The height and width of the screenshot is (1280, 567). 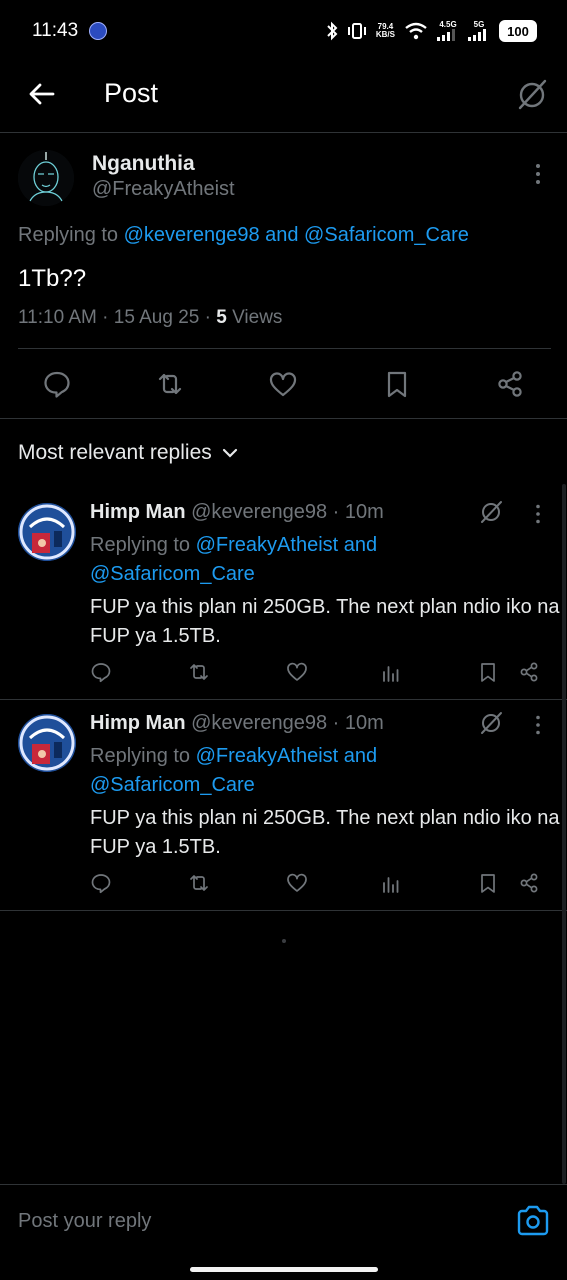 What do you see at coordinates (131, 93) in the screenshot?
I see `page-title: Post` at bounding box center [131, 93].